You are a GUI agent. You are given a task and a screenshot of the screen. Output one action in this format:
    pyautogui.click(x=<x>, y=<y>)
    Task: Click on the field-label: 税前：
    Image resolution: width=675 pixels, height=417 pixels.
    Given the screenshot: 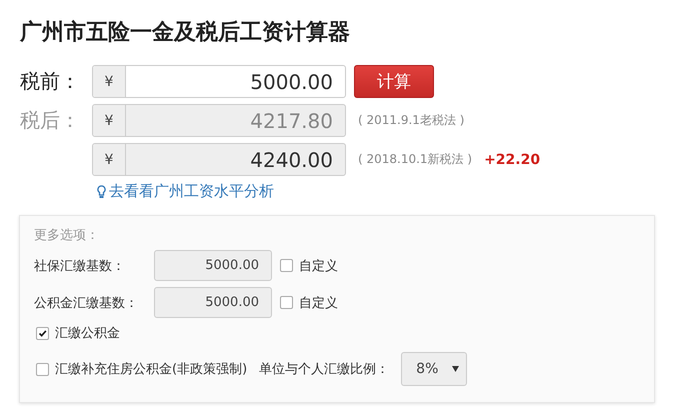 What is the action you would take?
    pyautogui.click(x=50, y=81)
    